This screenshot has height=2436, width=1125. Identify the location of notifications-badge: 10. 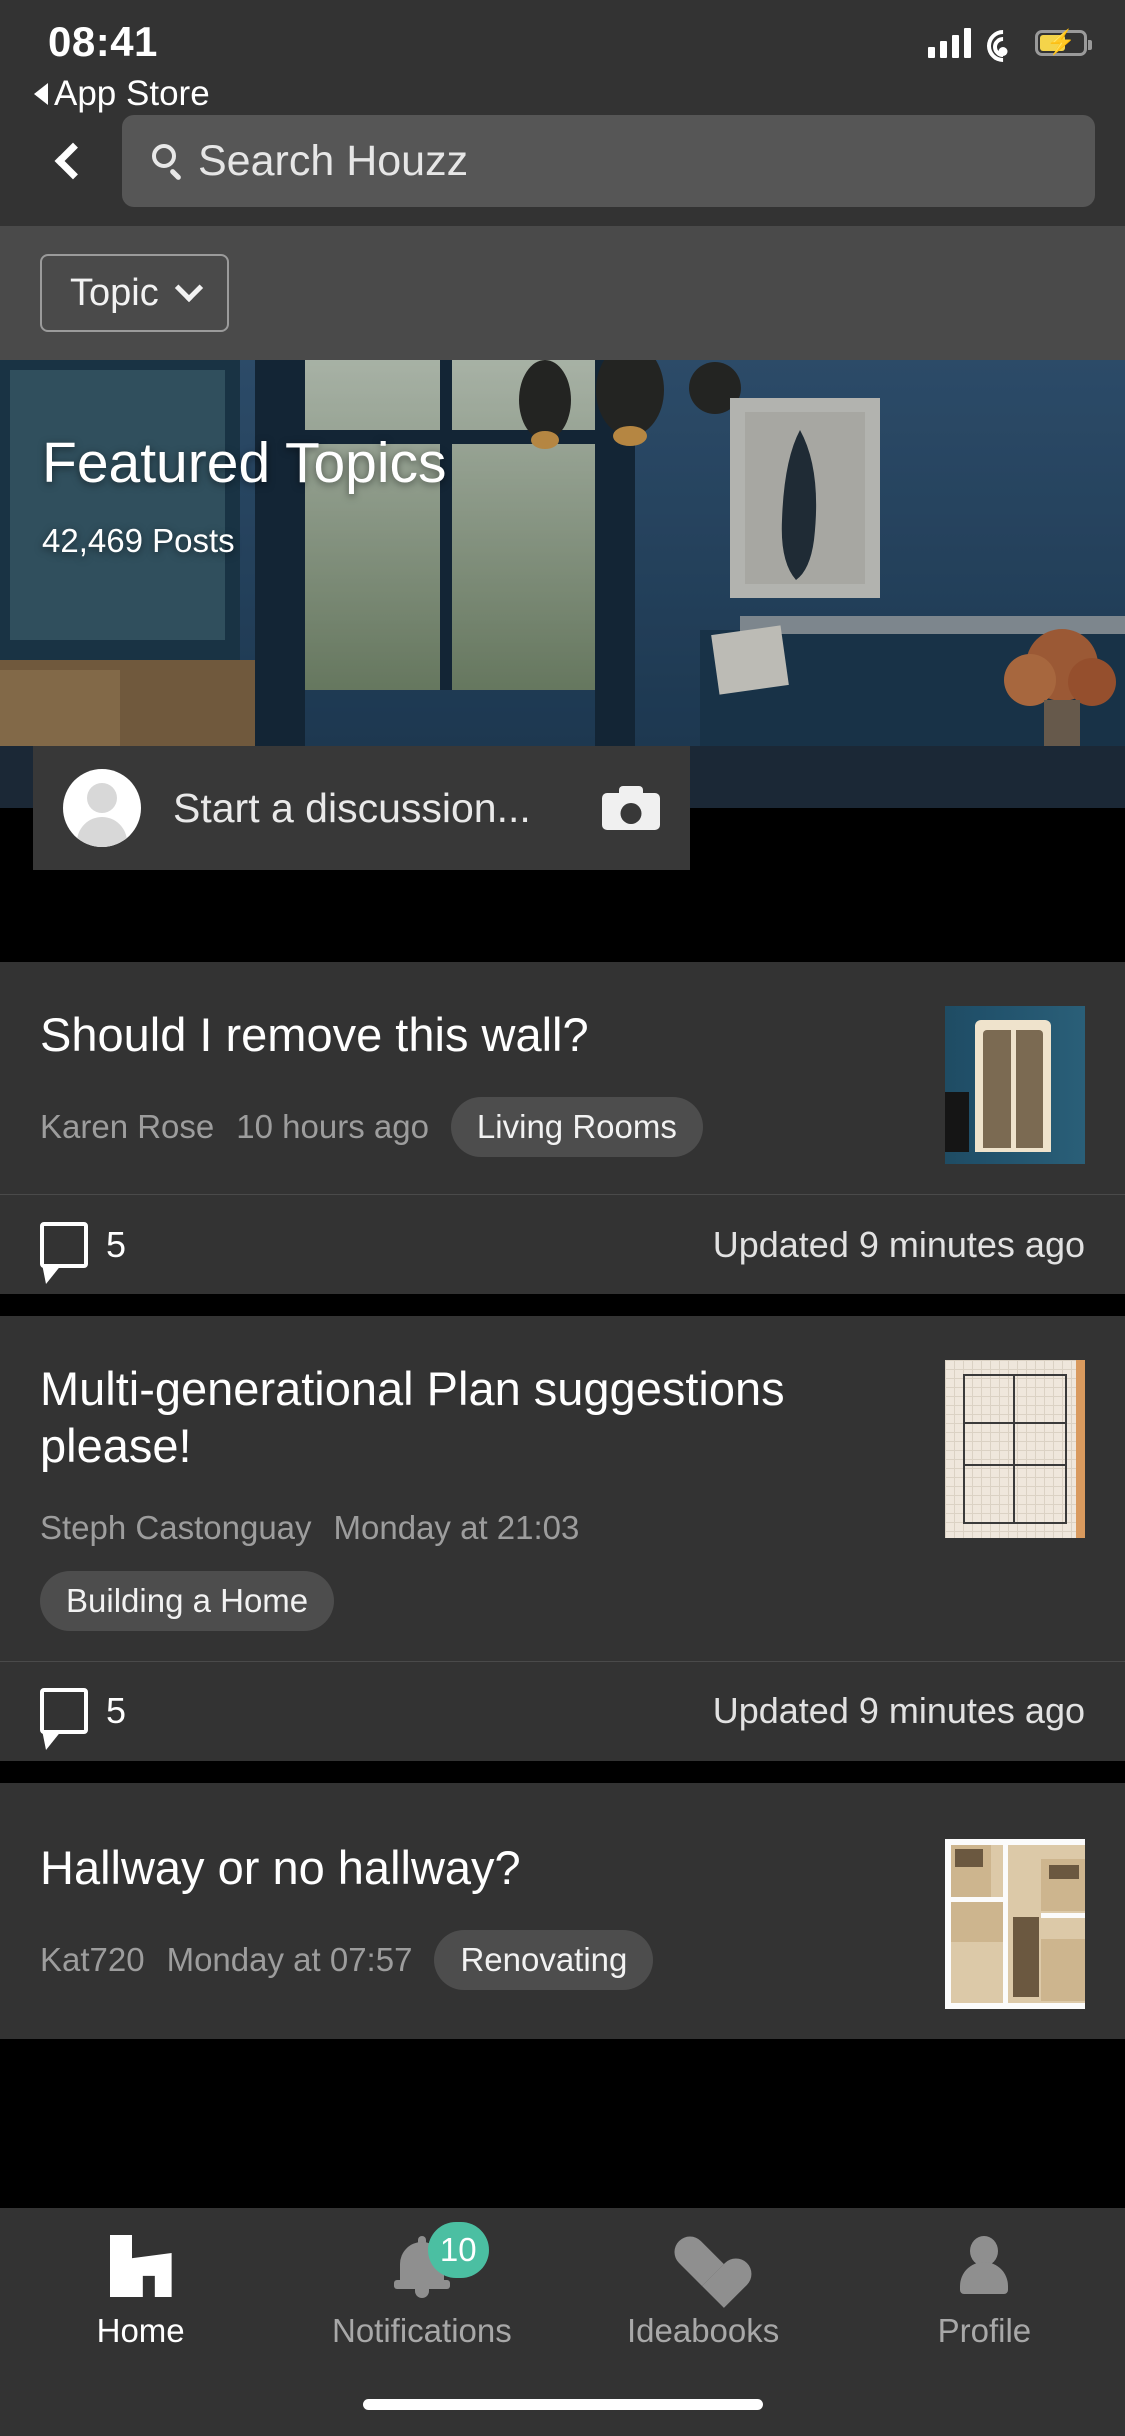
(458, 2250).